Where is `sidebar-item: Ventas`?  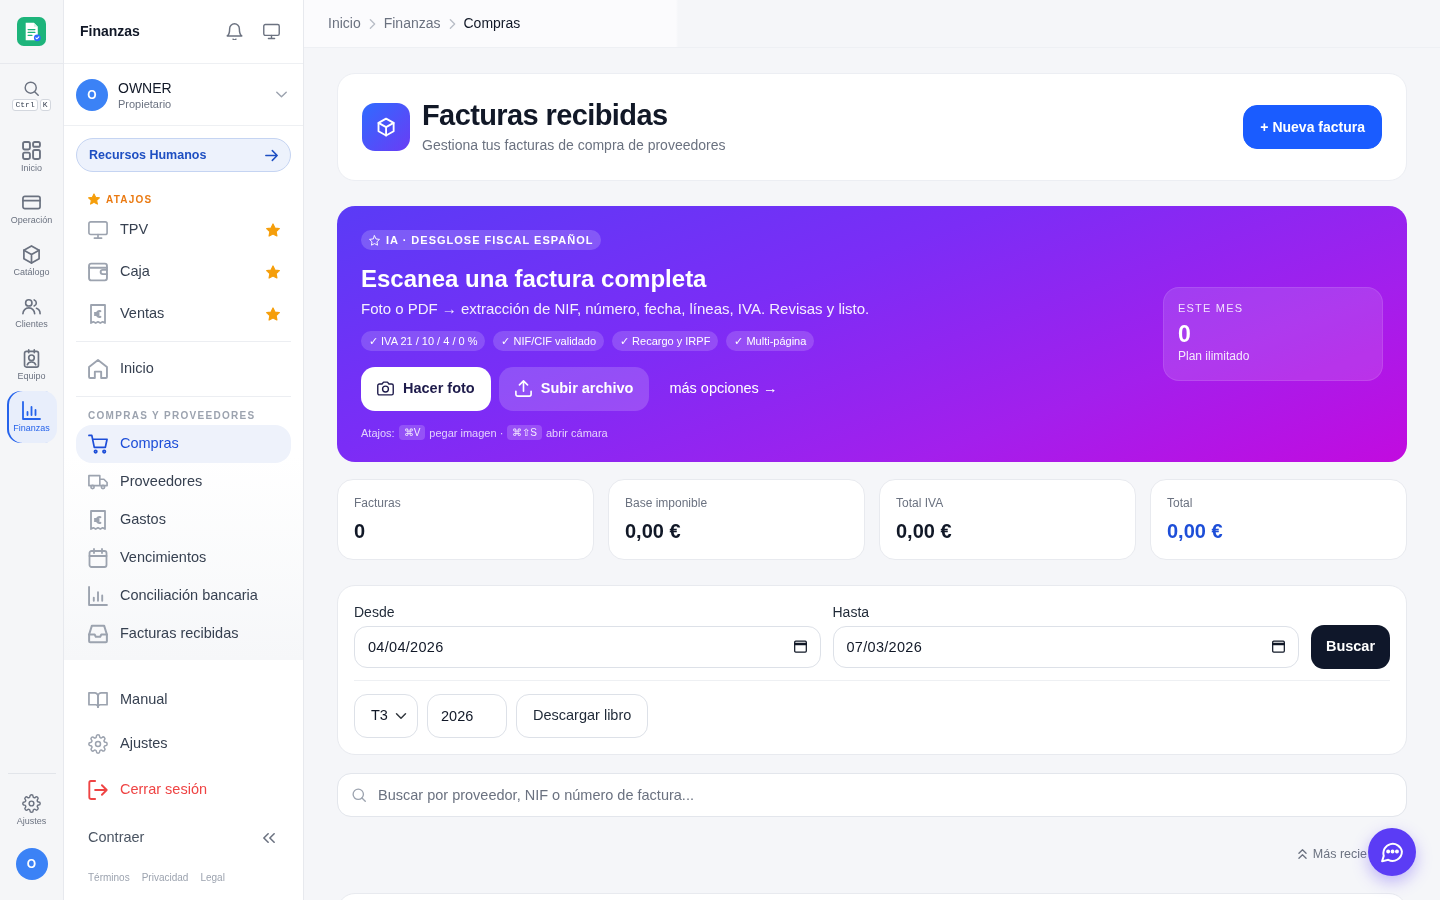
sidebar-item: Ventas is located at coordinates (183, 314).